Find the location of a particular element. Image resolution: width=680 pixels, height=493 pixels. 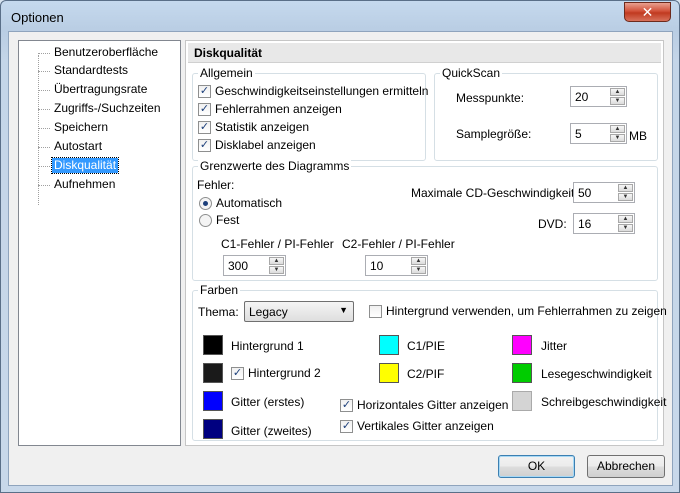

checkbox-label: Disklabel anzeigen is located at coordinates (265, 145).